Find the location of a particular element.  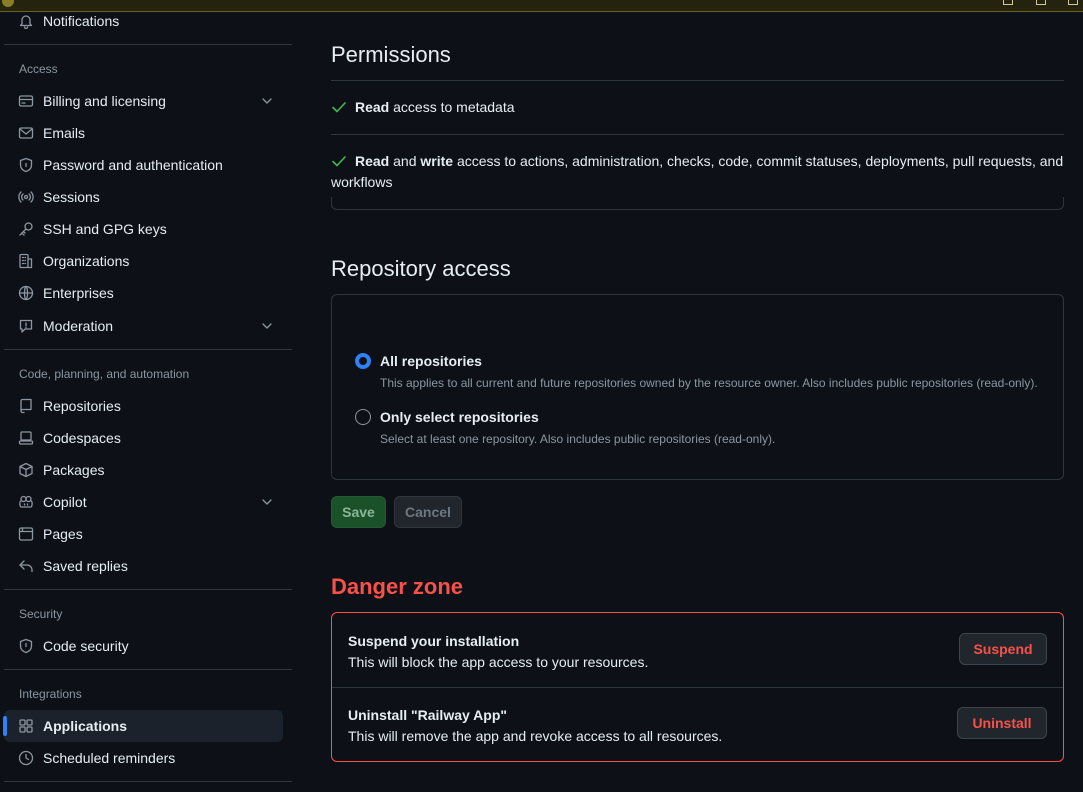

sidebar-item-label: SSH and GPG keys is located at coordinates (105, 229).